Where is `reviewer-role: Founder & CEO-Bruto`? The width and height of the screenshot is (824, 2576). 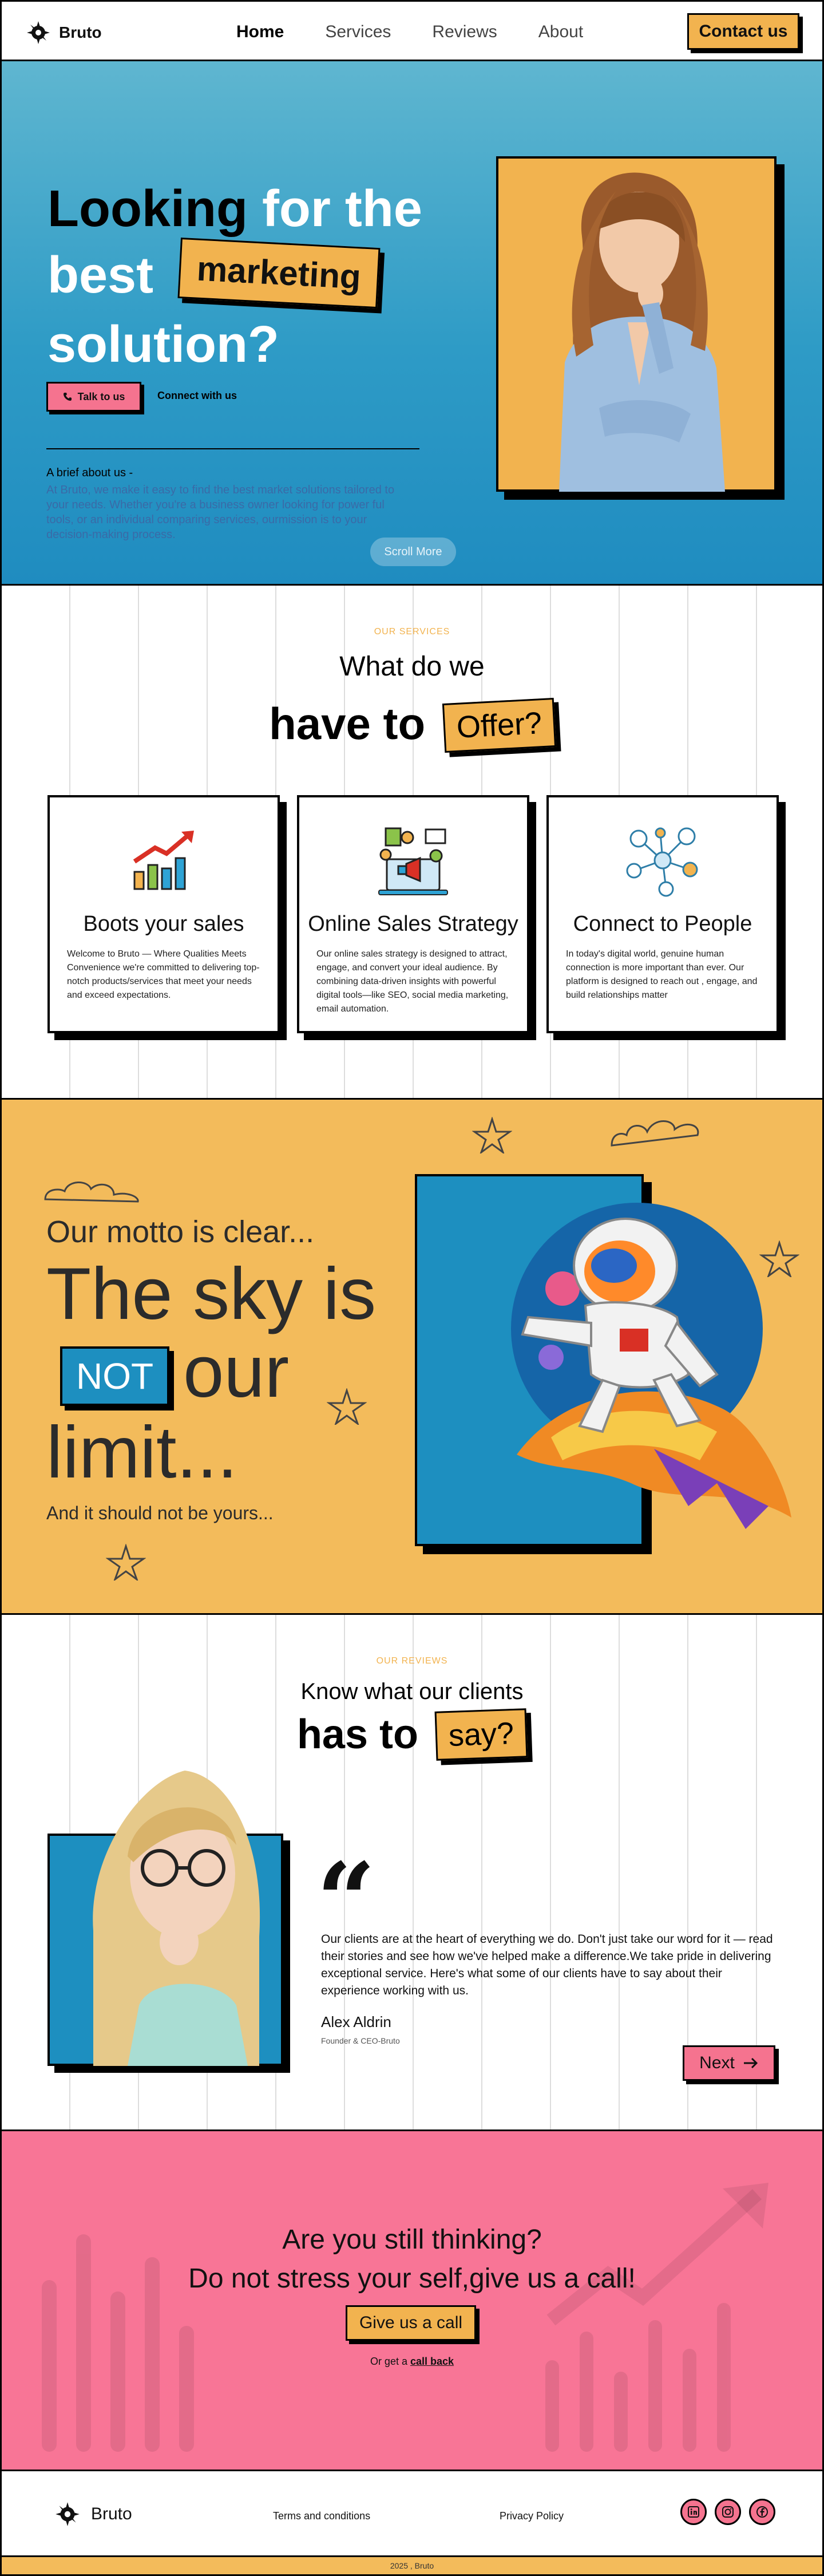 reviewer-role: Founder & CEO-Bruto is located at coordinates (360, 2040).